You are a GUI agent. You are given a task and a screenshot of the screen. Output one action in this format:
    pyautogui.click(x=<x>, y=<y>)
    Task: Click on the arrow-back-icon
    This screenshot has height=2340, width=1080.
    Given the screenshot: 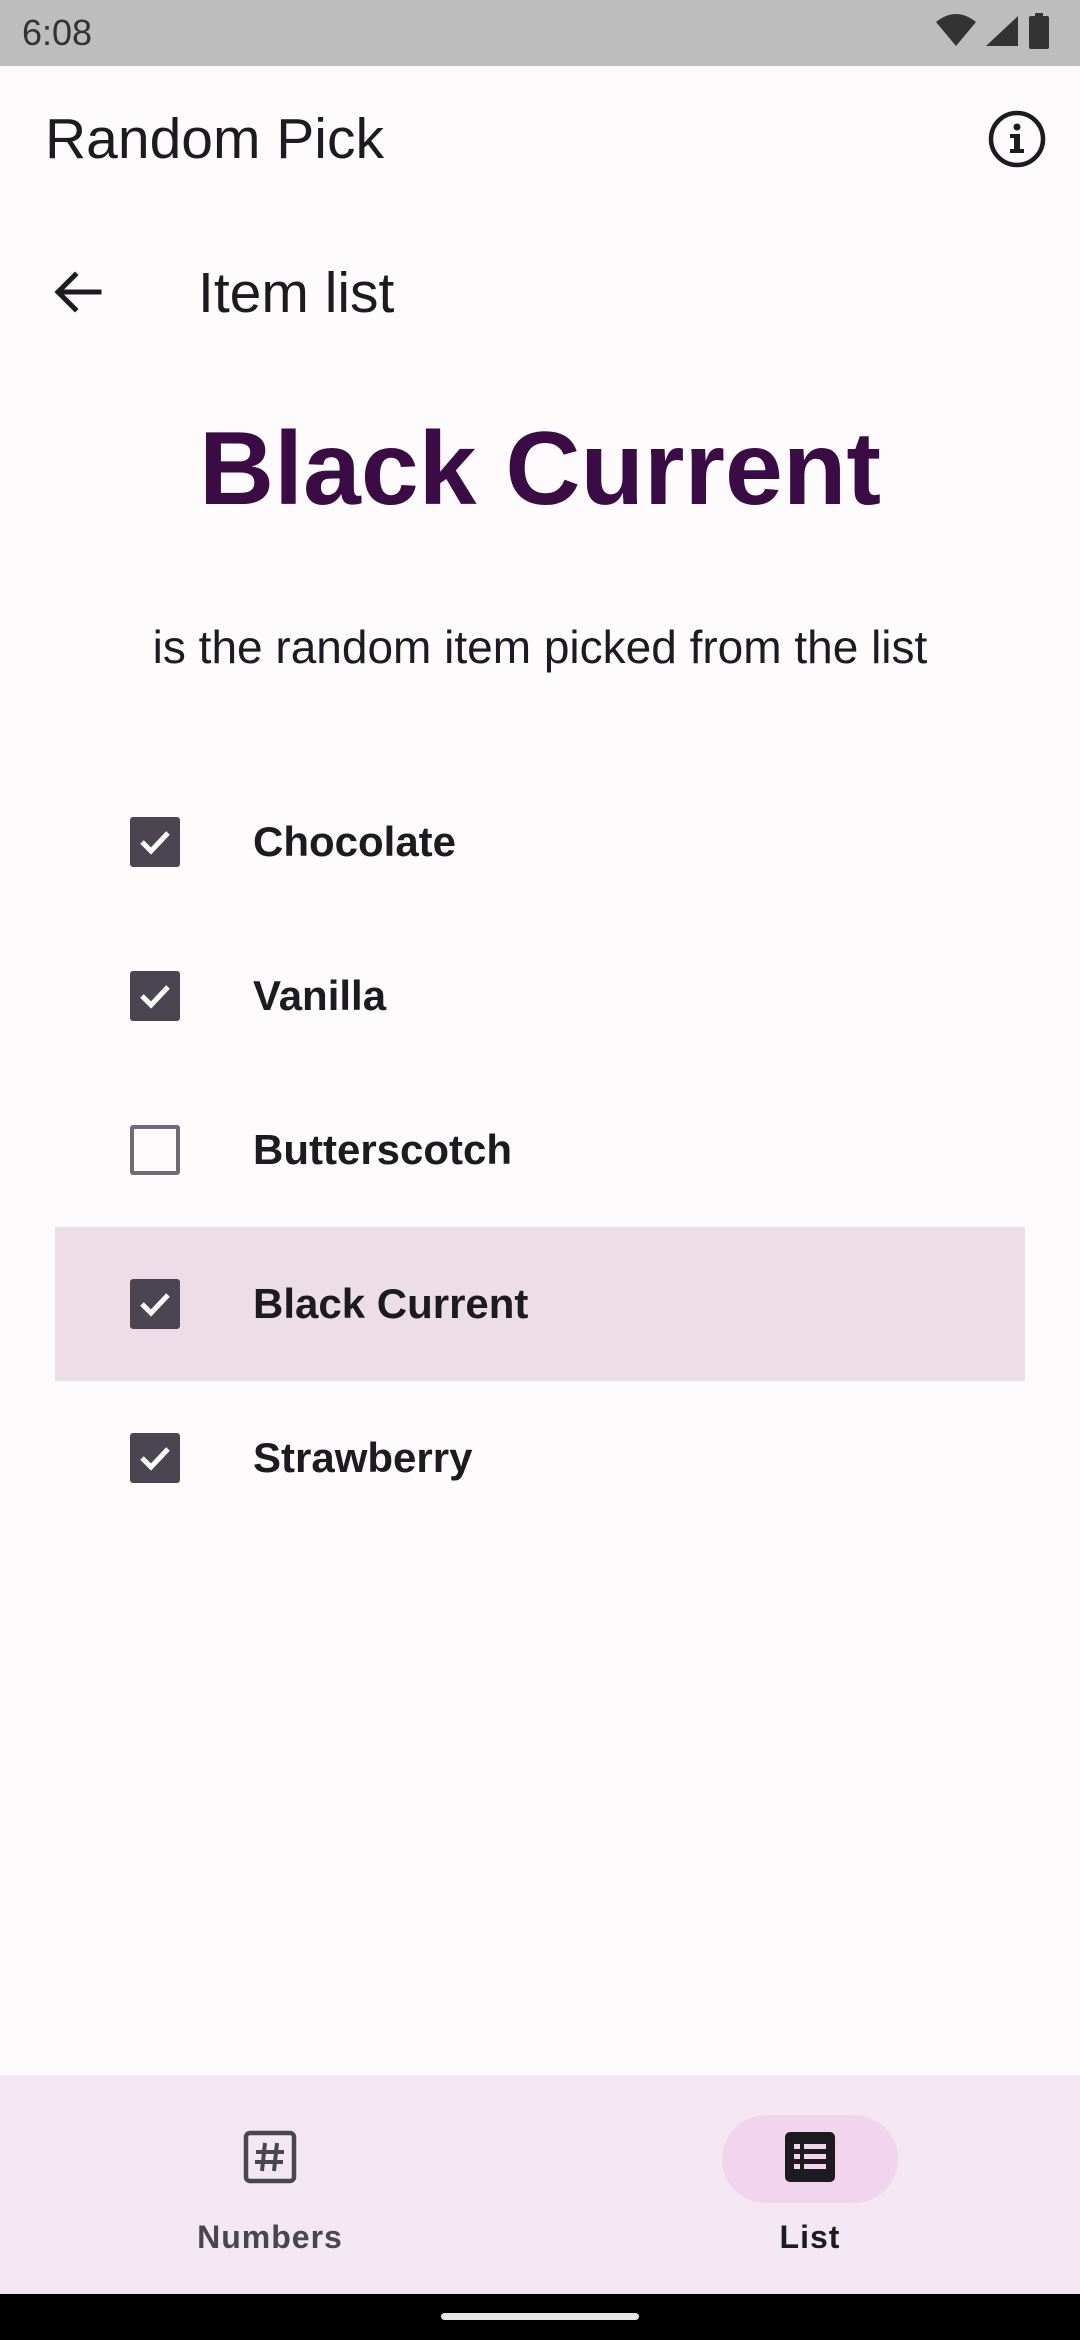 What is the action you would take?
    pyautogui.click(x=78, y=294)
    